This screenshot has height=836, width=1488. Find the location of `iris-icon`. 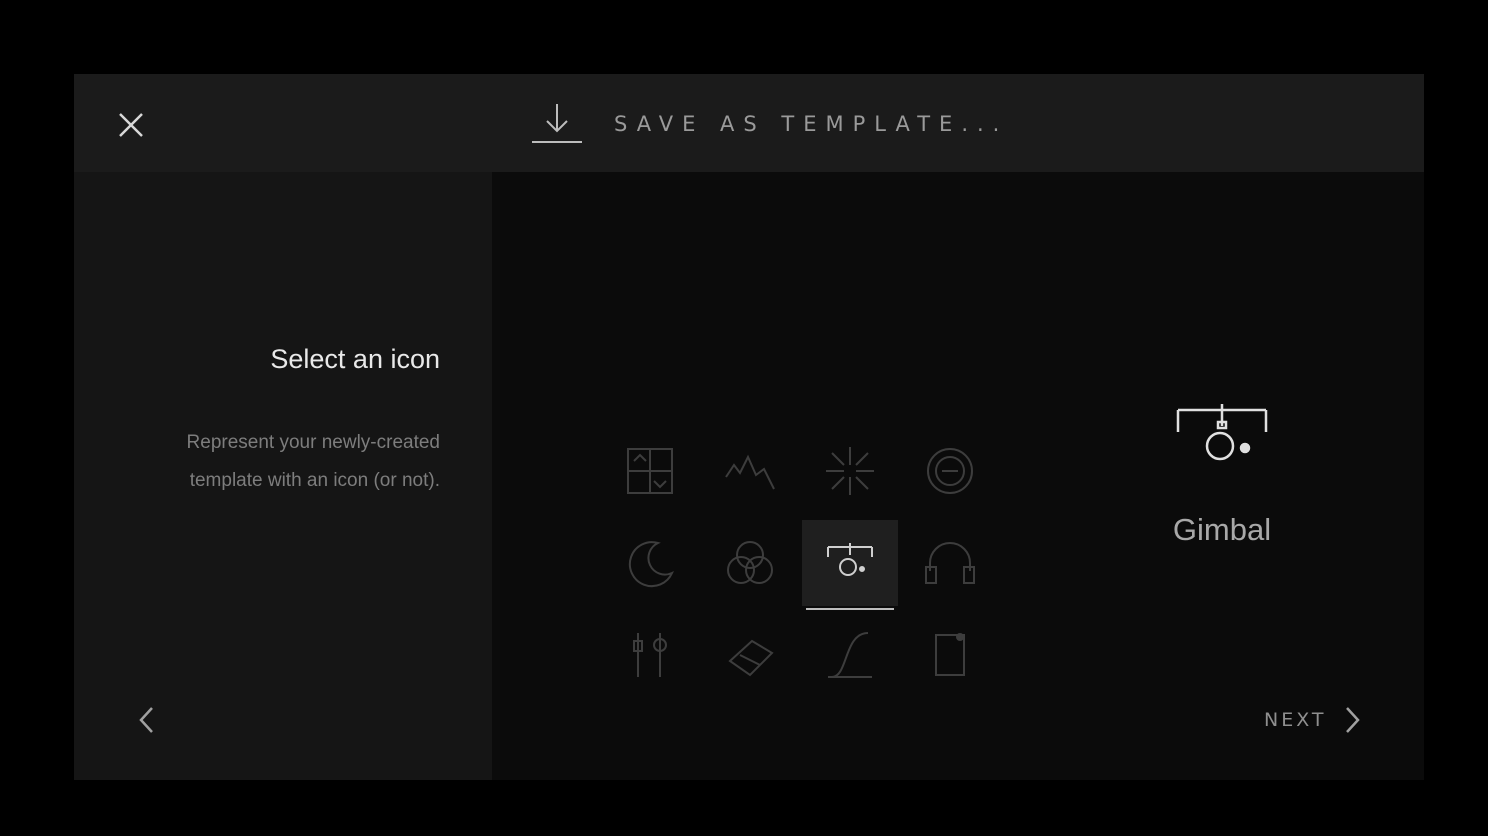

iris-icon is located at coordinates (850, 471).